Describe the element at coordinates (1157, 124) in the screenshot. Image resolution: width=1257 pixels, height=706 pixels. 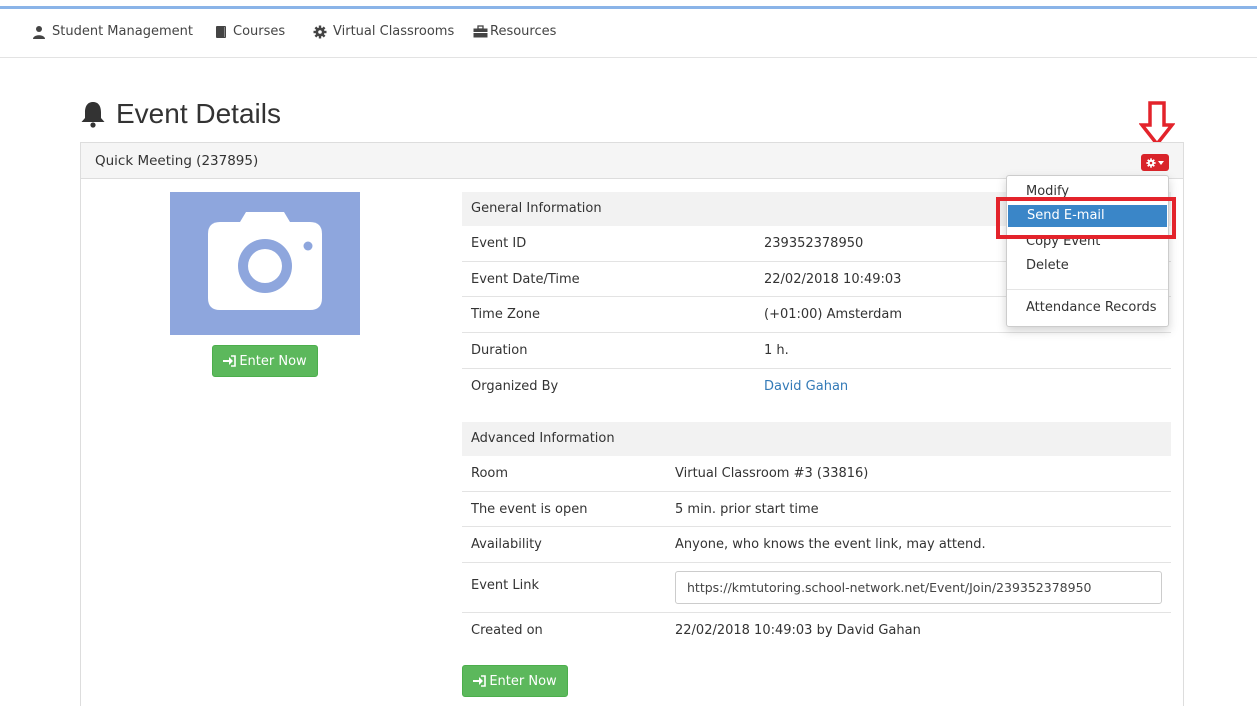
I see `arrow-down-icon` at that location.